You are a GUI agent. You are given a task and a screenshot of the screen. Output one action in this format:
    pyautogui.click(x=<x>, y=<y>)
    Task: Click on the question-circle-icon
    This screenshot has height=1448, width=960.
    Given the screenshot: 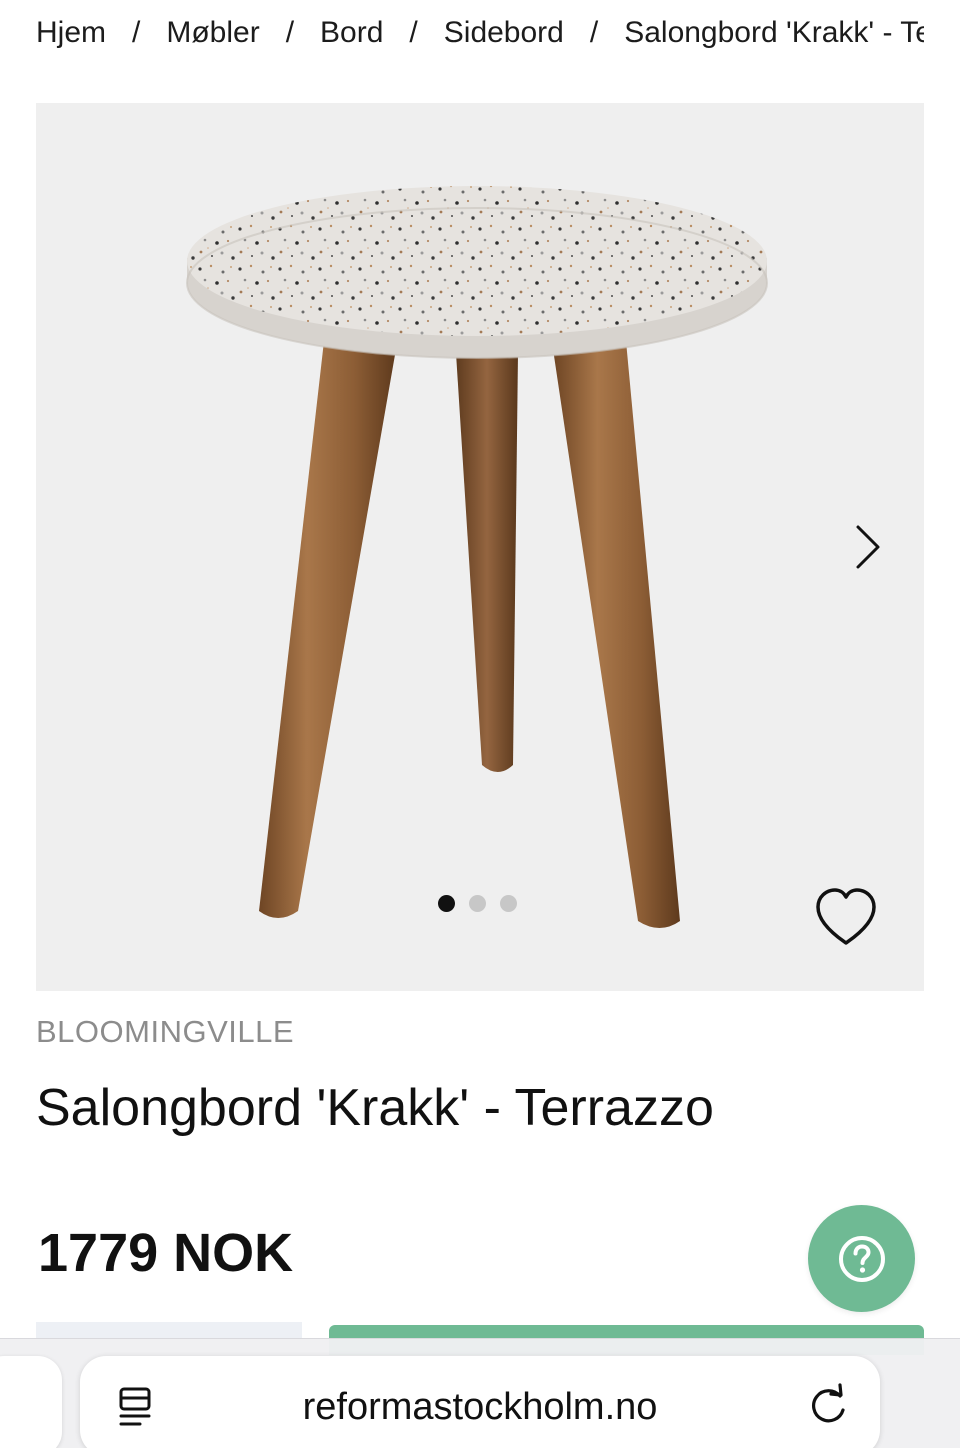 What is the action you would take?
    pyautogui.click(x=861, y=1258)
    